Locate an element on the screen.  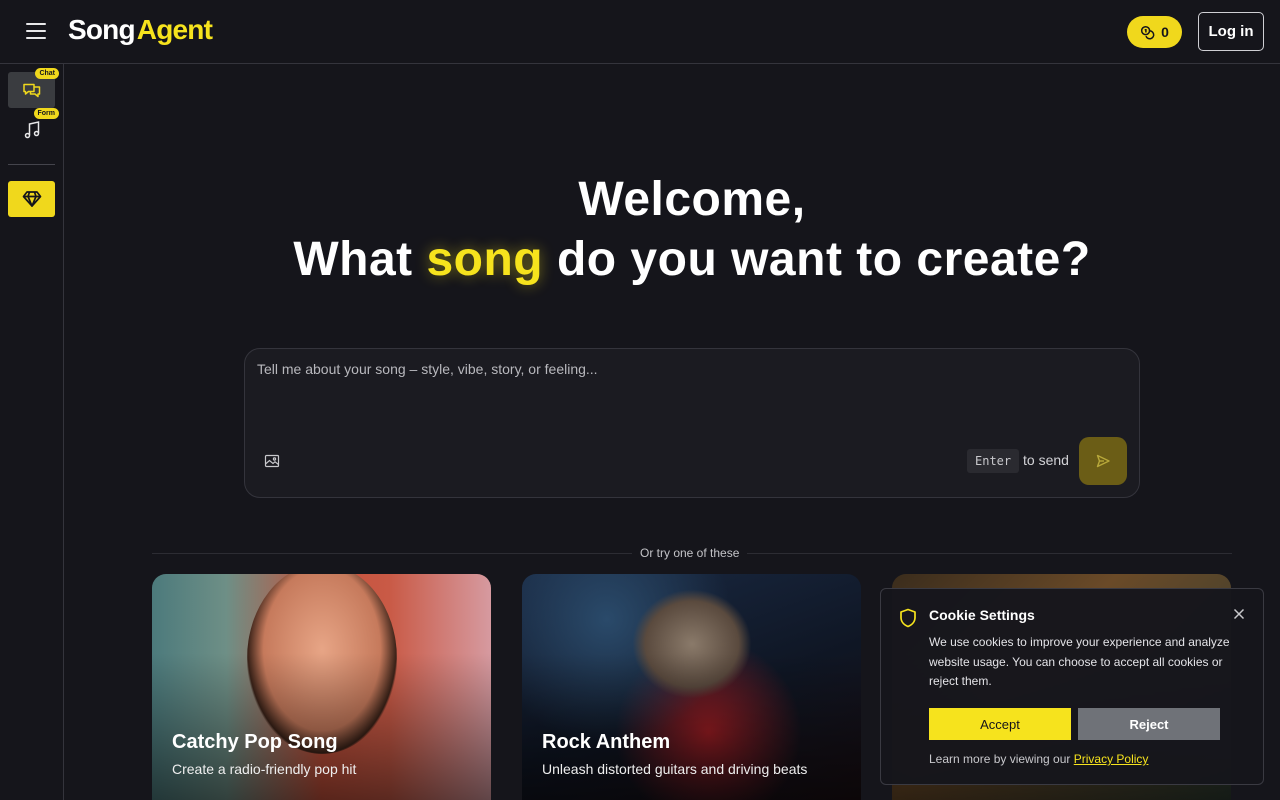
privacy-policy-link: Privacy Policy is located at coordinates (1111, 759).